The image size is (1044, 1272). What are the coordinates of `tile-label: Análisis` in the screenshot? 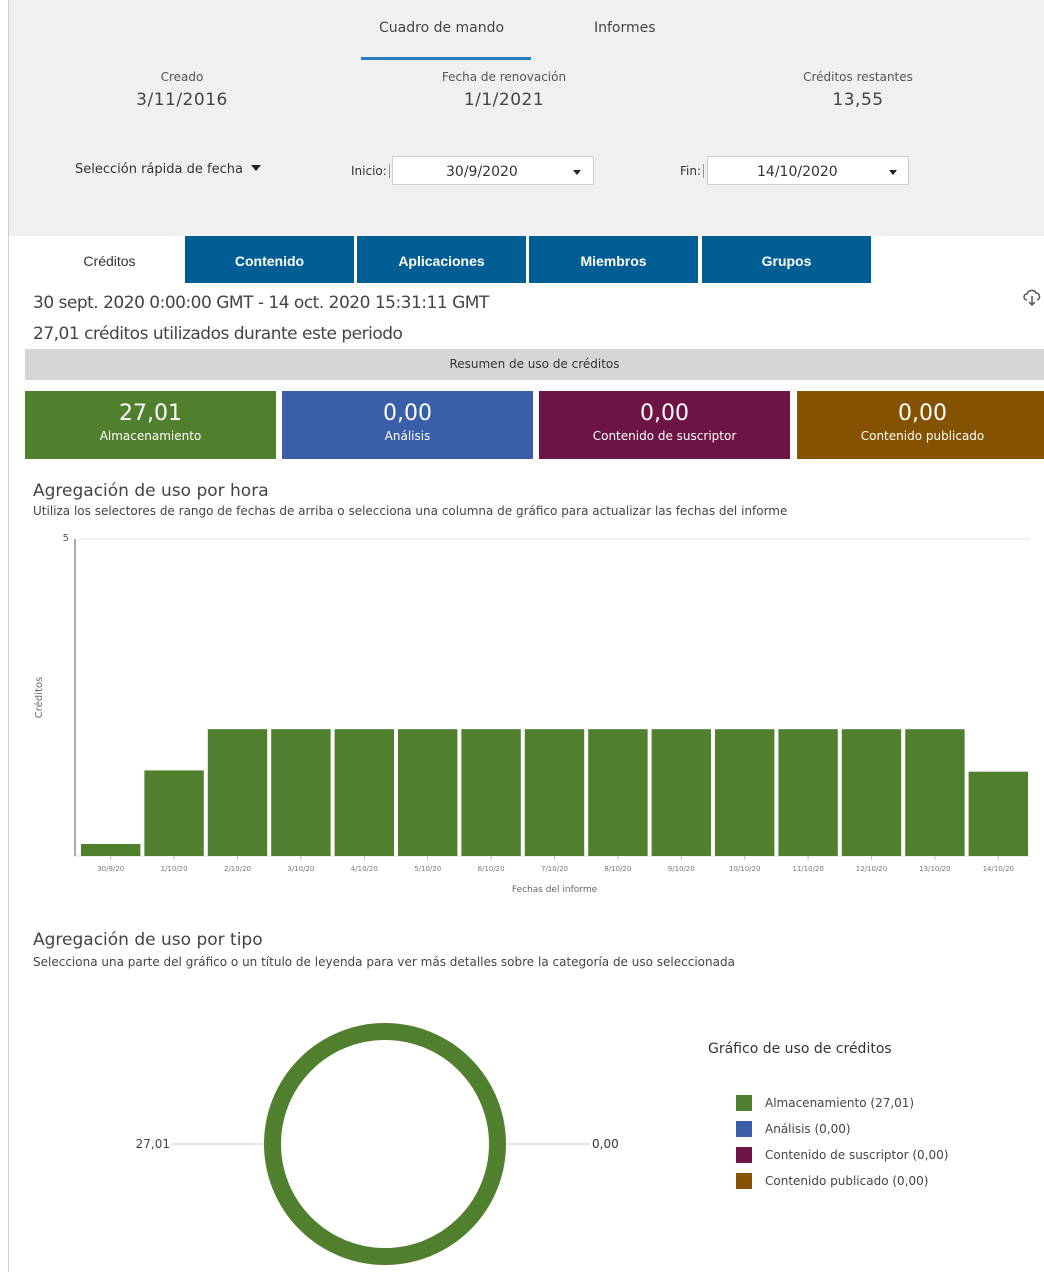 It's located at (407, 436).